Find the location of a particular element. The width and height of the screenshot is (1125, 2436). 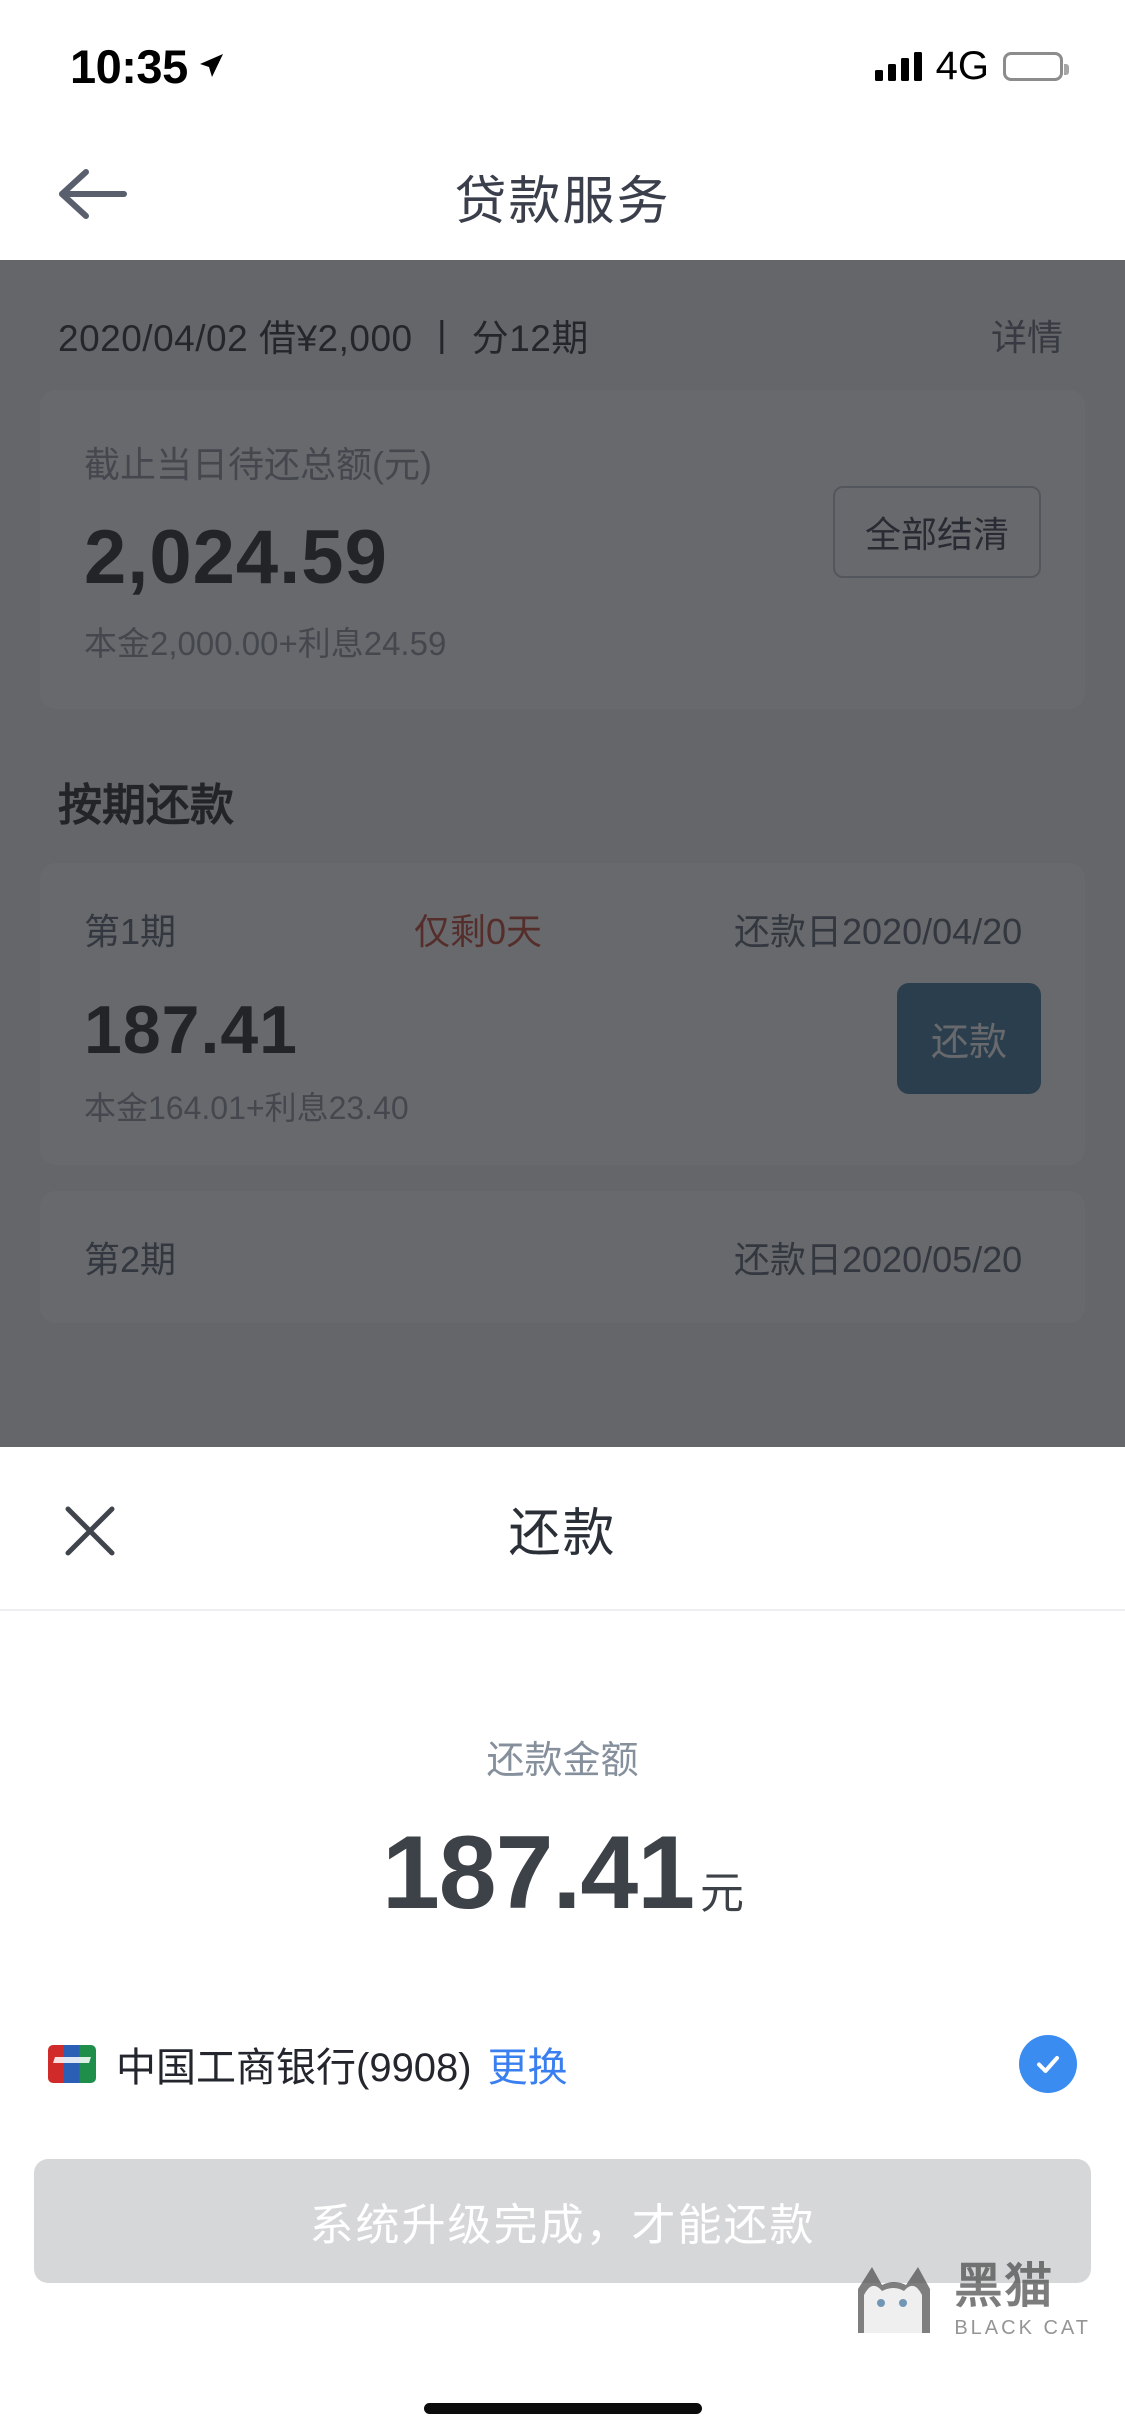

status-bar-left: 10:35 is located at coordinates (147, 66).